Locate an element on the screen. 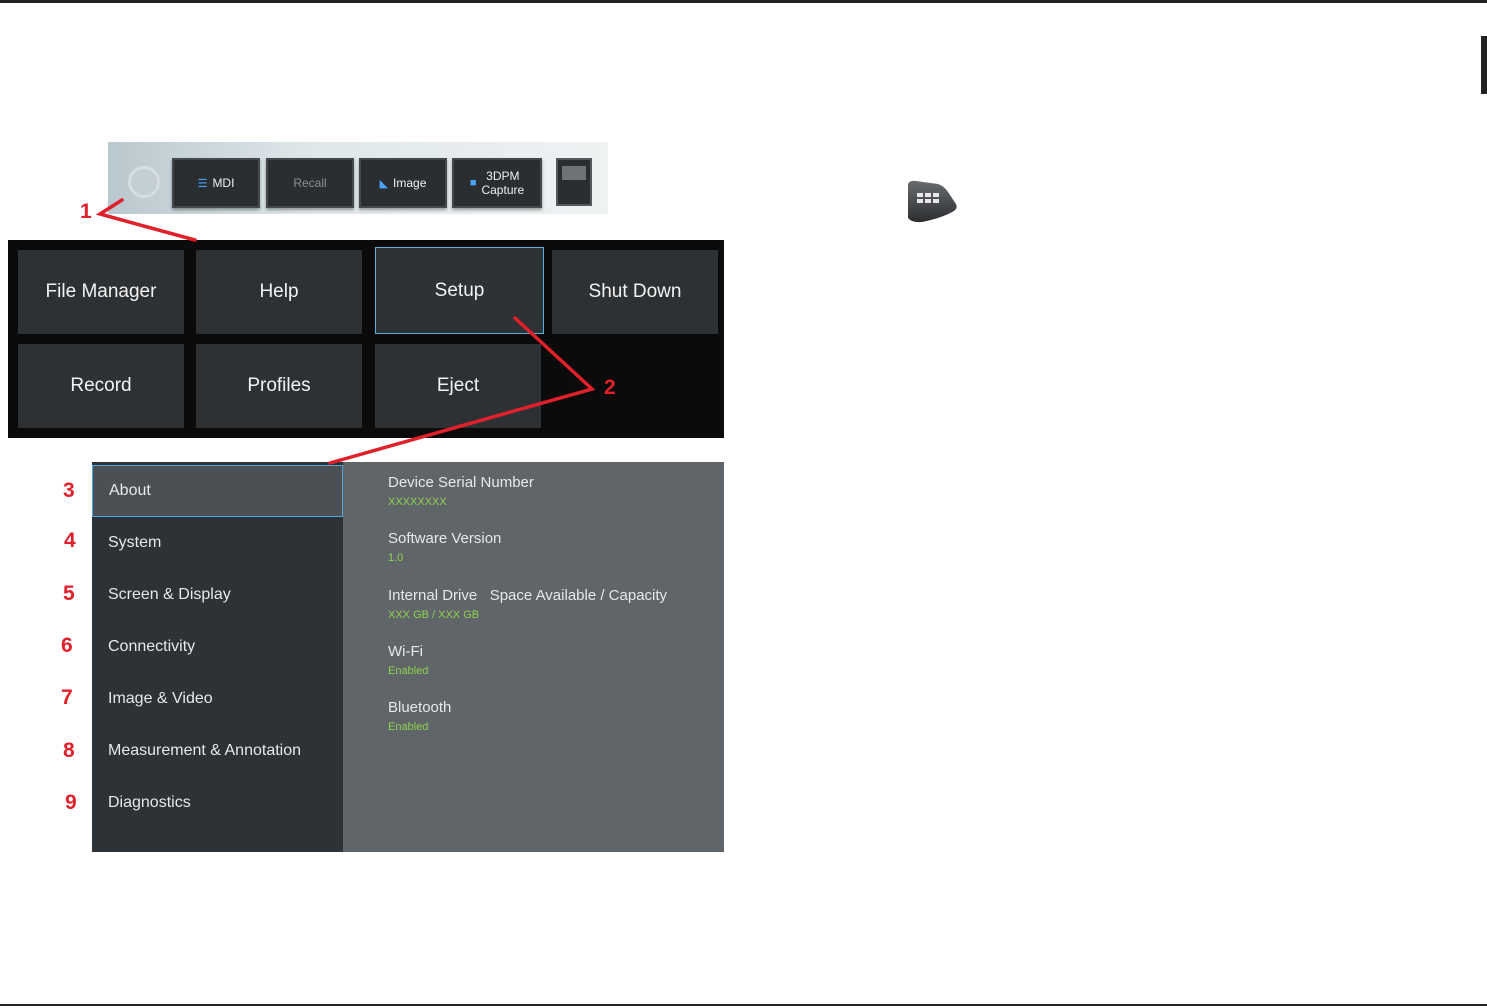 Image resolution: width=1487 pixels, height=1008 pixels. display-toggle-button is located at coordinates (574, 182).